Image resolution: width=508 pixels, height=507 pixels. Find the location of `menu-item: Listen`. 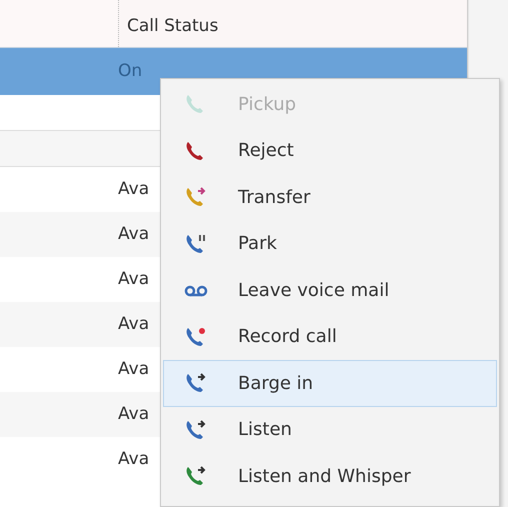

menu-item: Listen is located at coordinates (330, 429).